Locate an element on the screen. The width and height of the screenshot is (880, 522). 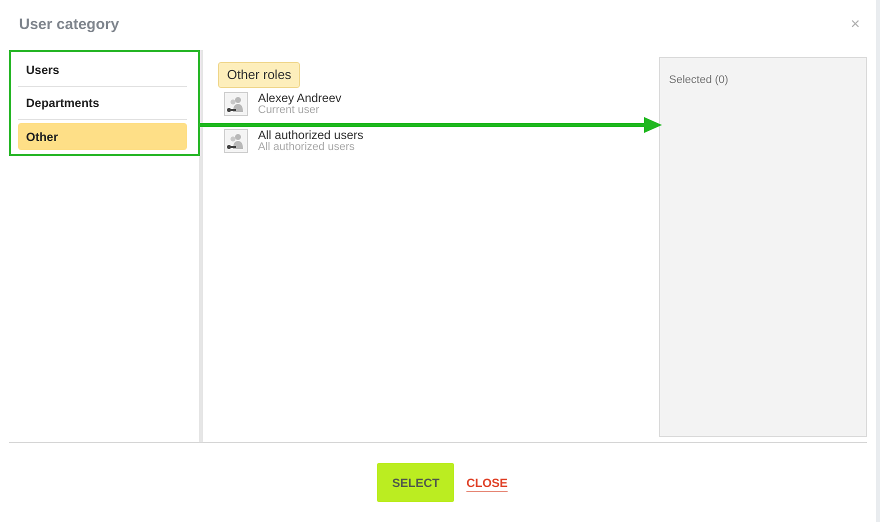
dialog-title: User category is located at coordinates (69, 24).